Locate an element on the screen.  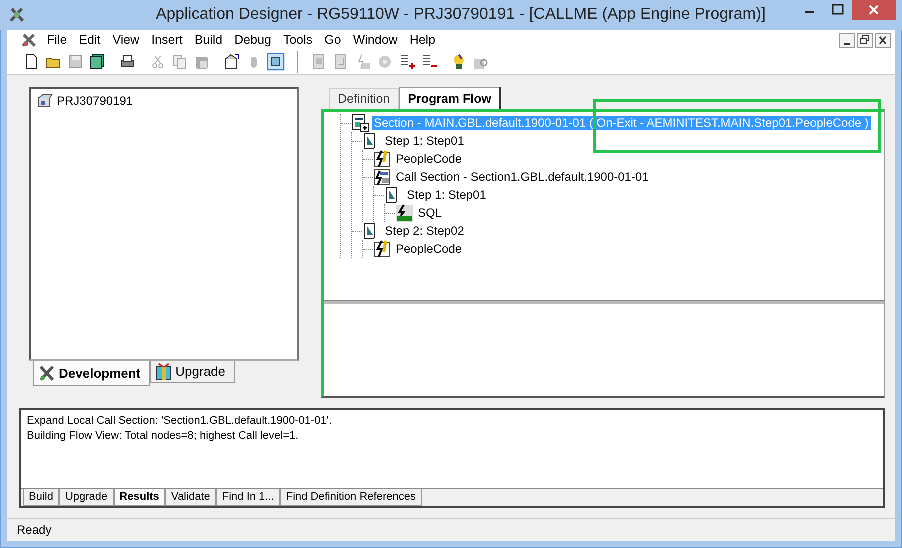
properties-icon is located at coordinates (232, 62).